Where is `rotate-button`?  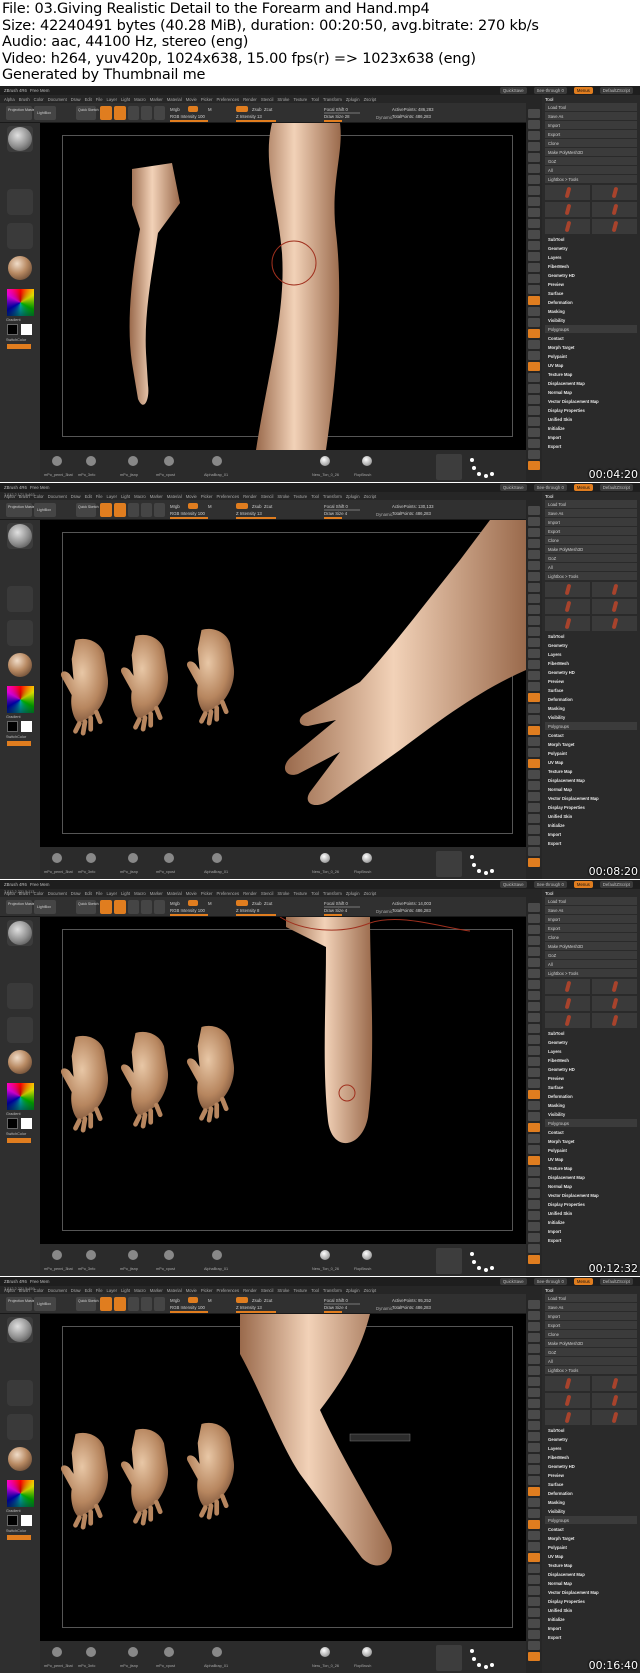
rotate-button is located at coordinates (159, 907).